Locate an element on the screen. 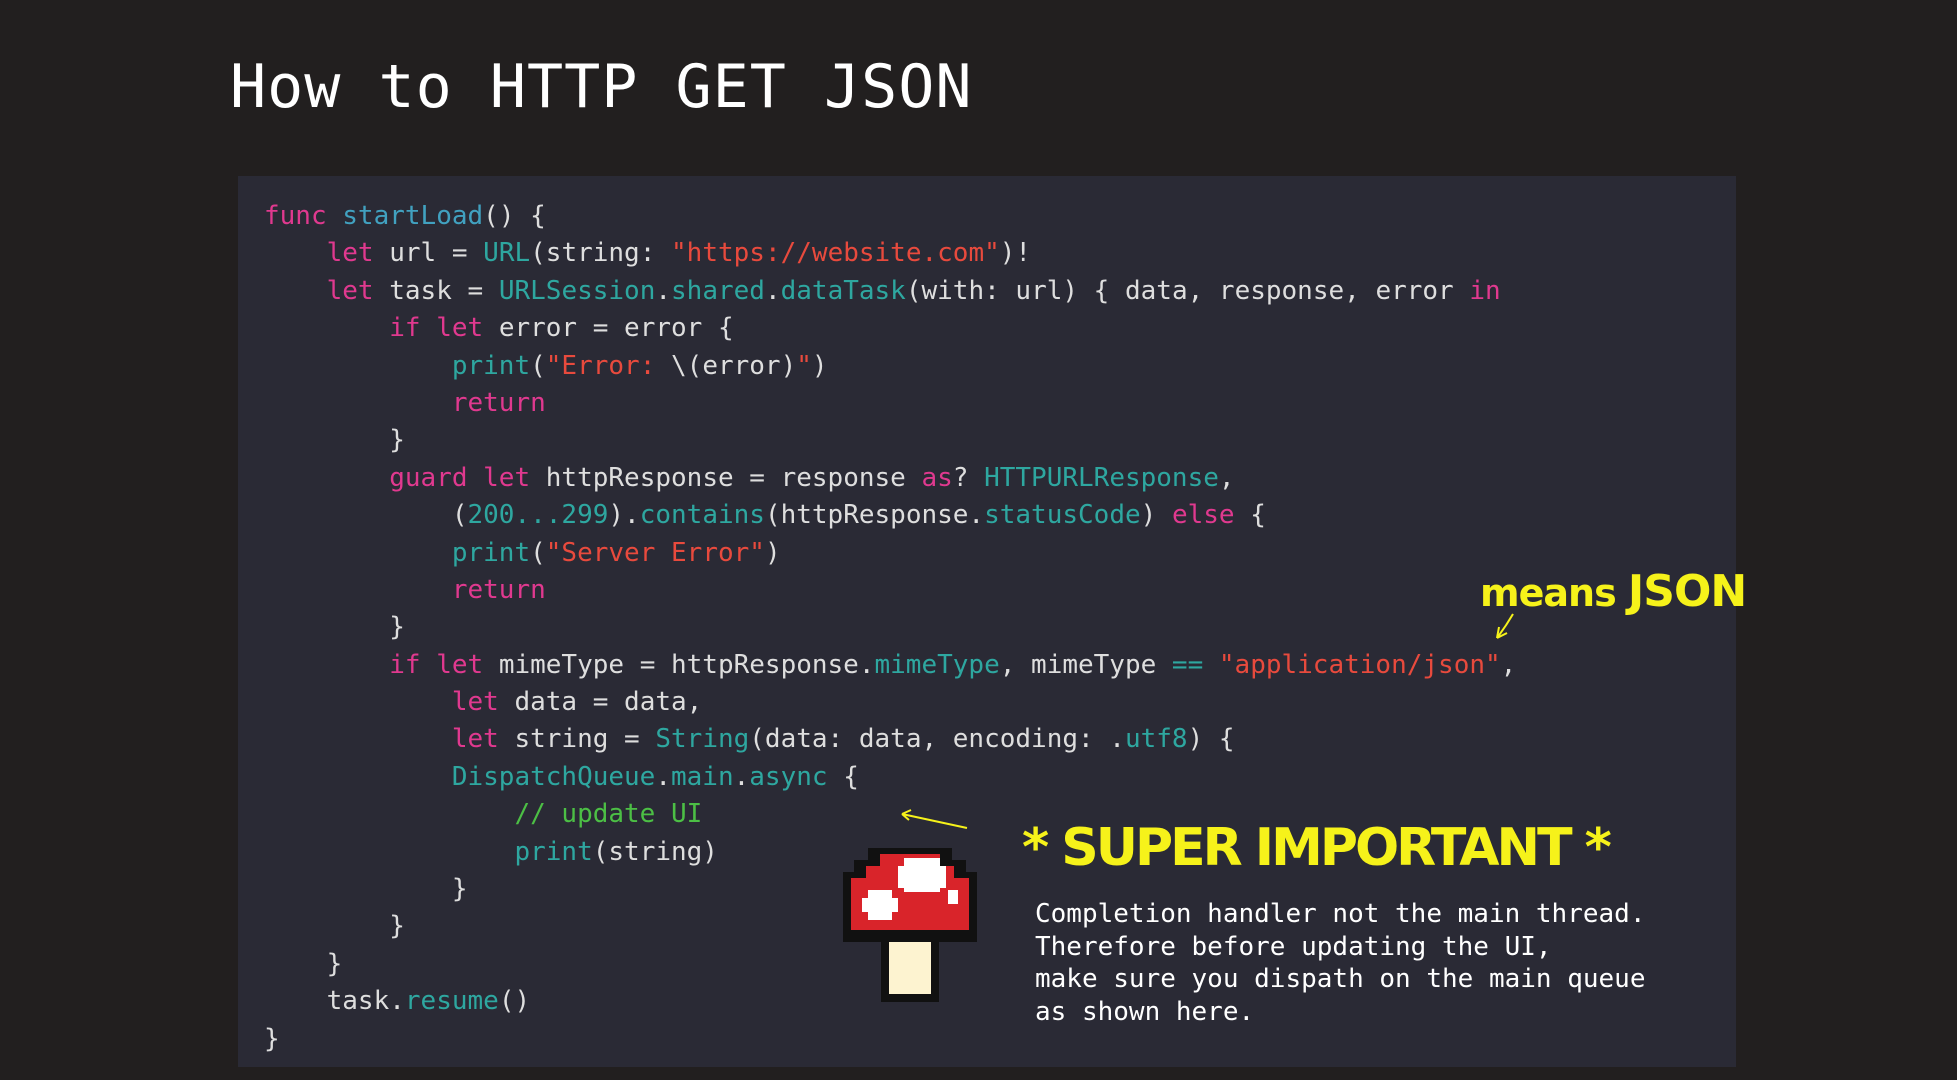 The image size is (1957, 1080). annotation-overlay is located at coordinates (1178, 807).